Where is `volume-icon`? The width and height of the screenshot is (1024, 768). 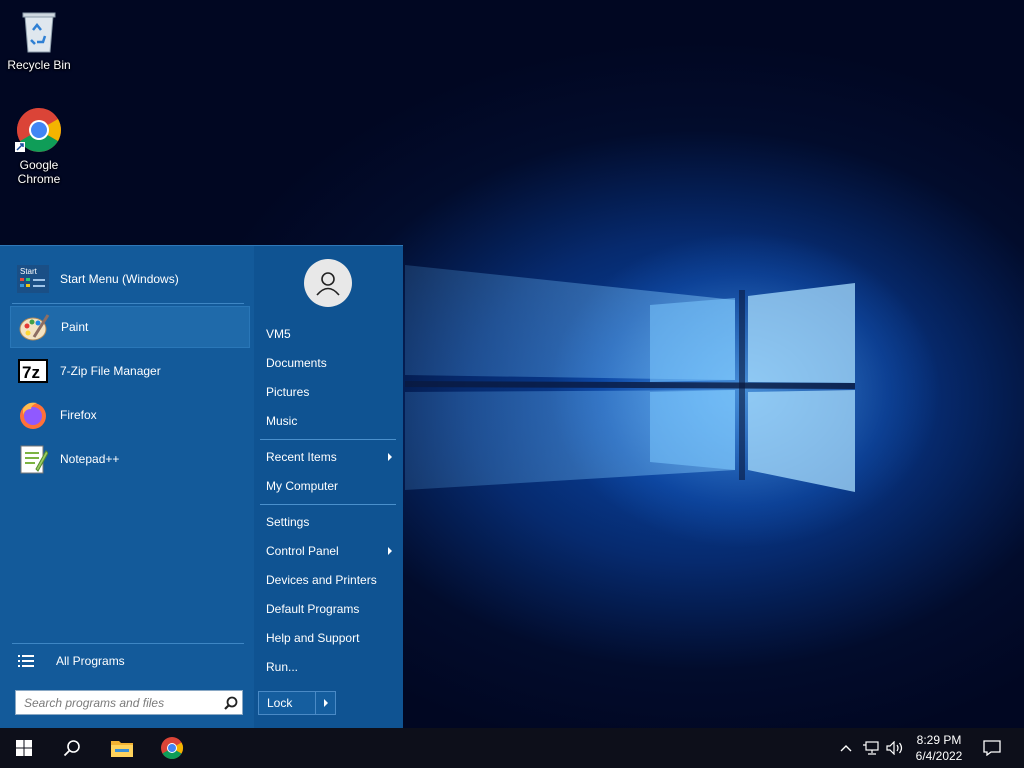 volume-icon is located at coordinates (894, 748).